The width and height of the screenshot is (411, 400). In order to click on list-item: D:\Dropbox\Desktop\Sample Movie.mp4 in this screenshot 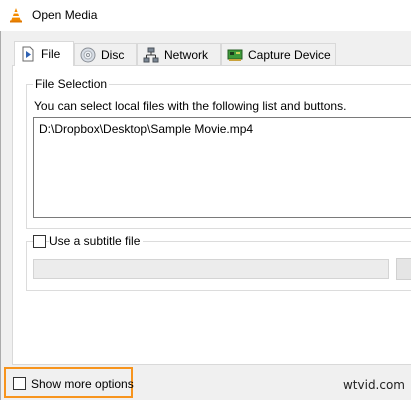, I will do `click(146, 129)`.